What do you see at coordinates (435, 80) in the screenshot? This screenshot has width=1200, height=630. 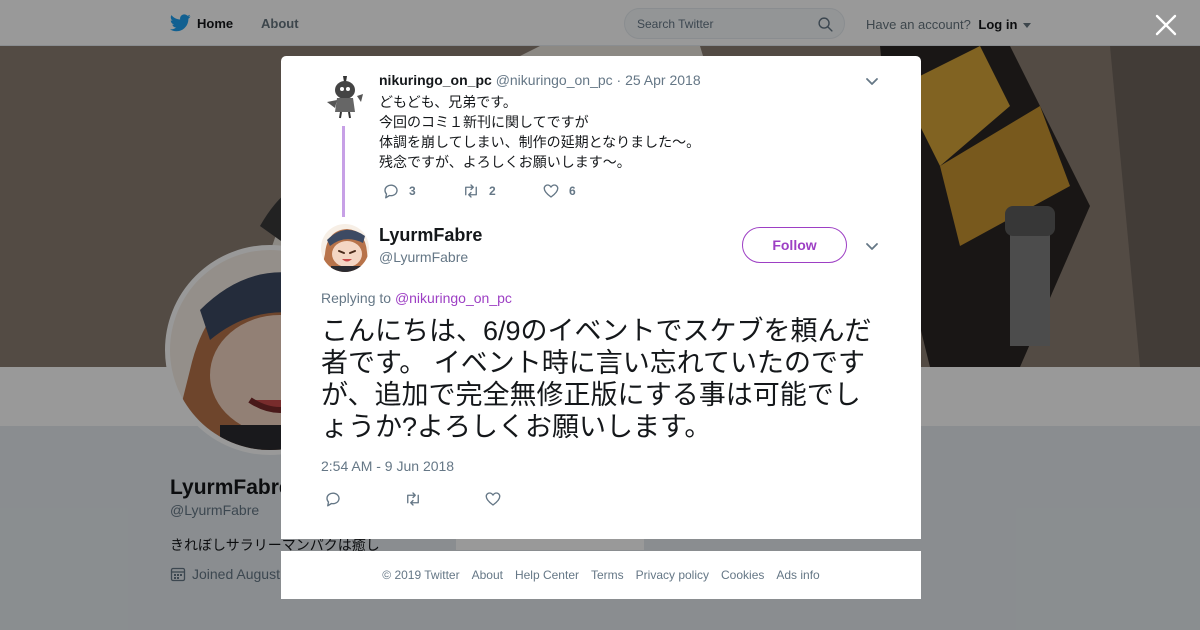 I see `parent-author-name: nikuringo_on_pc` at bounding box center [435, 80].